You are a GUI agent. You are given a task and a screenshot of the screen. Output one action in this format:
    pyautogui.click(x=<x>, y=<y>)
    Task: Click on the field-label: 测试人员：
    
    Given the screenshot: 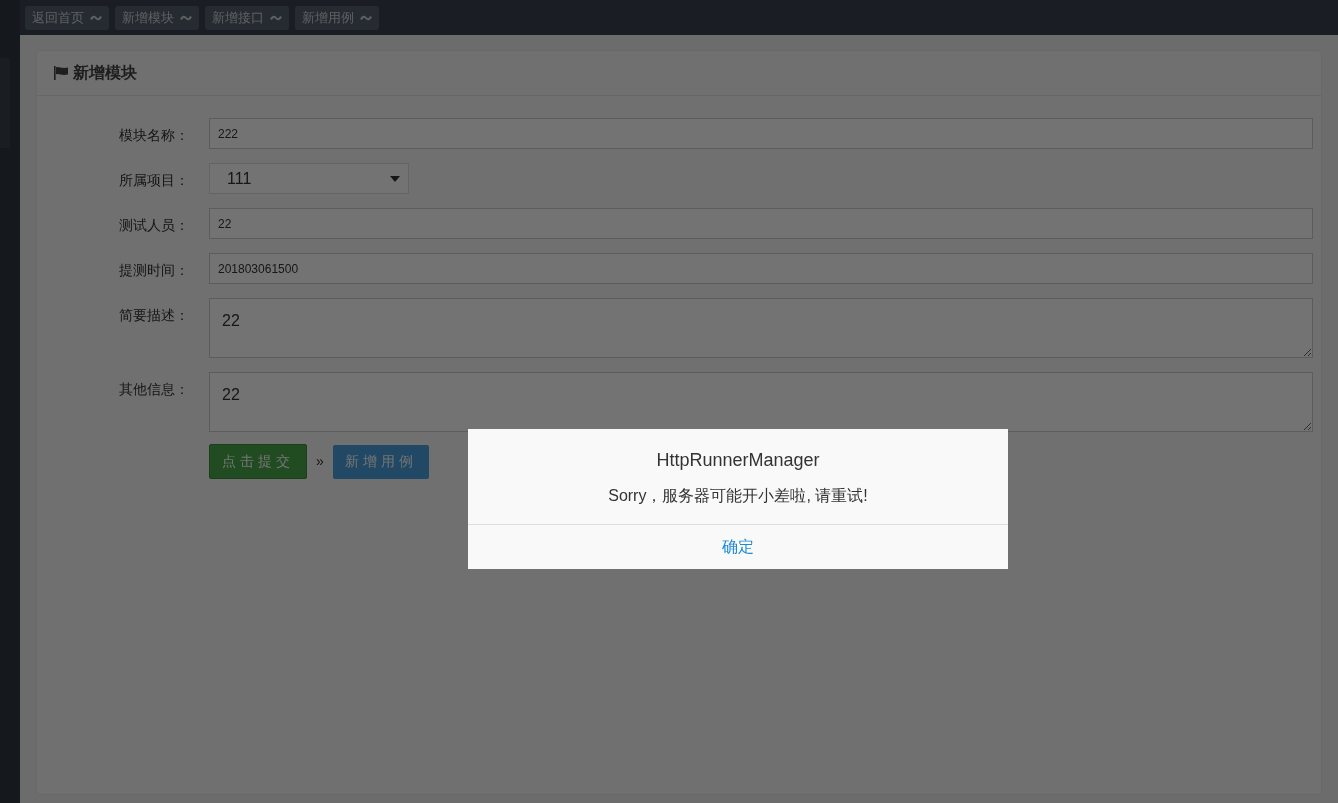 What is the action you would take?
    pyautogui.click(x=154, y=225)
    